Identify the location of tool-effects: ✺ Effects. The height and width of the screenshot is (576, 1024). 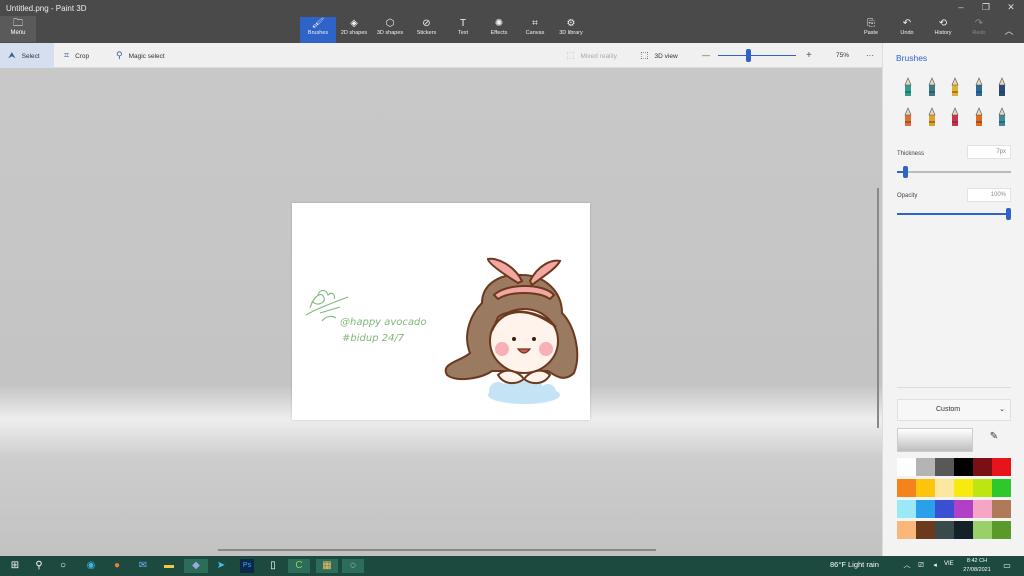
(499, 30).